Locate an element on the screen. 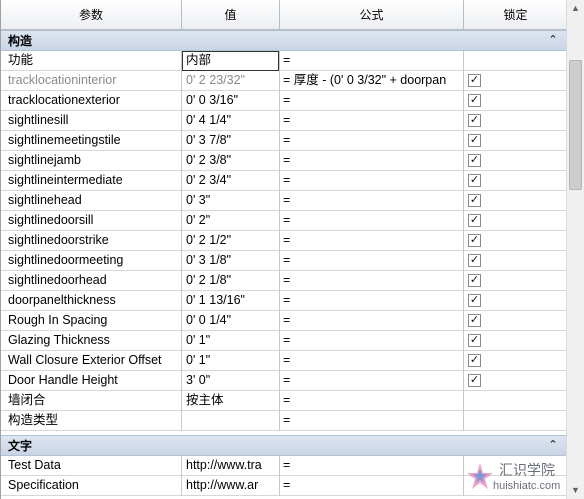  table-row: Glazing Thickness 0' 1" = ✓ is located at coordinates (283, 341).